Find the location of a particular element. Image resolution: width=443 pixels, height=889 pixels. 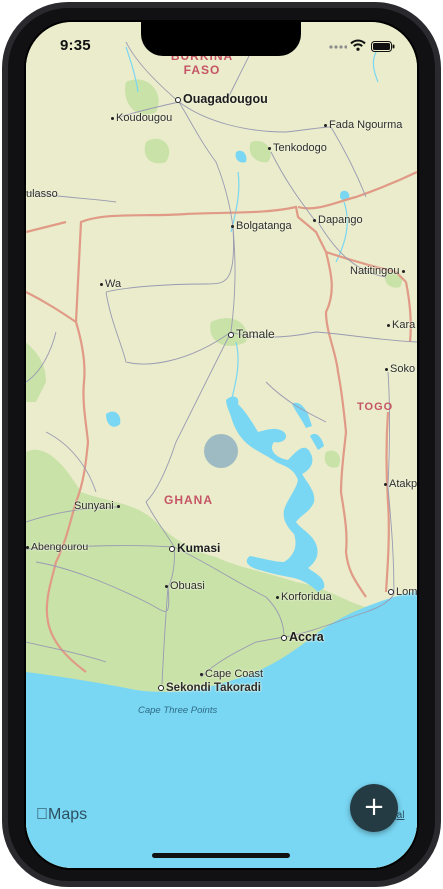

place-cape-coast: Cape Coast is located at coordinates (231, 674).